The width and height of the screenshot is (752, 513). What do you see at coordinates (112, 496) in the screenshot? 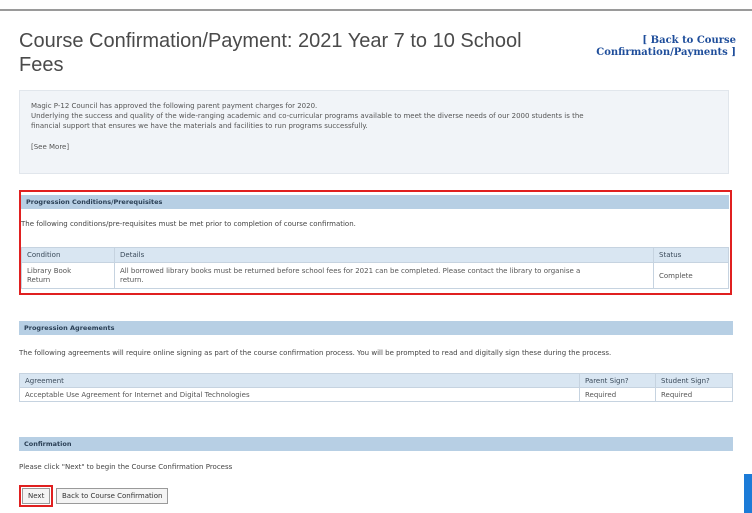
I see `back-to-course-confirmation-button: Back to Course Confirmation` at bounding box center [112, 496].